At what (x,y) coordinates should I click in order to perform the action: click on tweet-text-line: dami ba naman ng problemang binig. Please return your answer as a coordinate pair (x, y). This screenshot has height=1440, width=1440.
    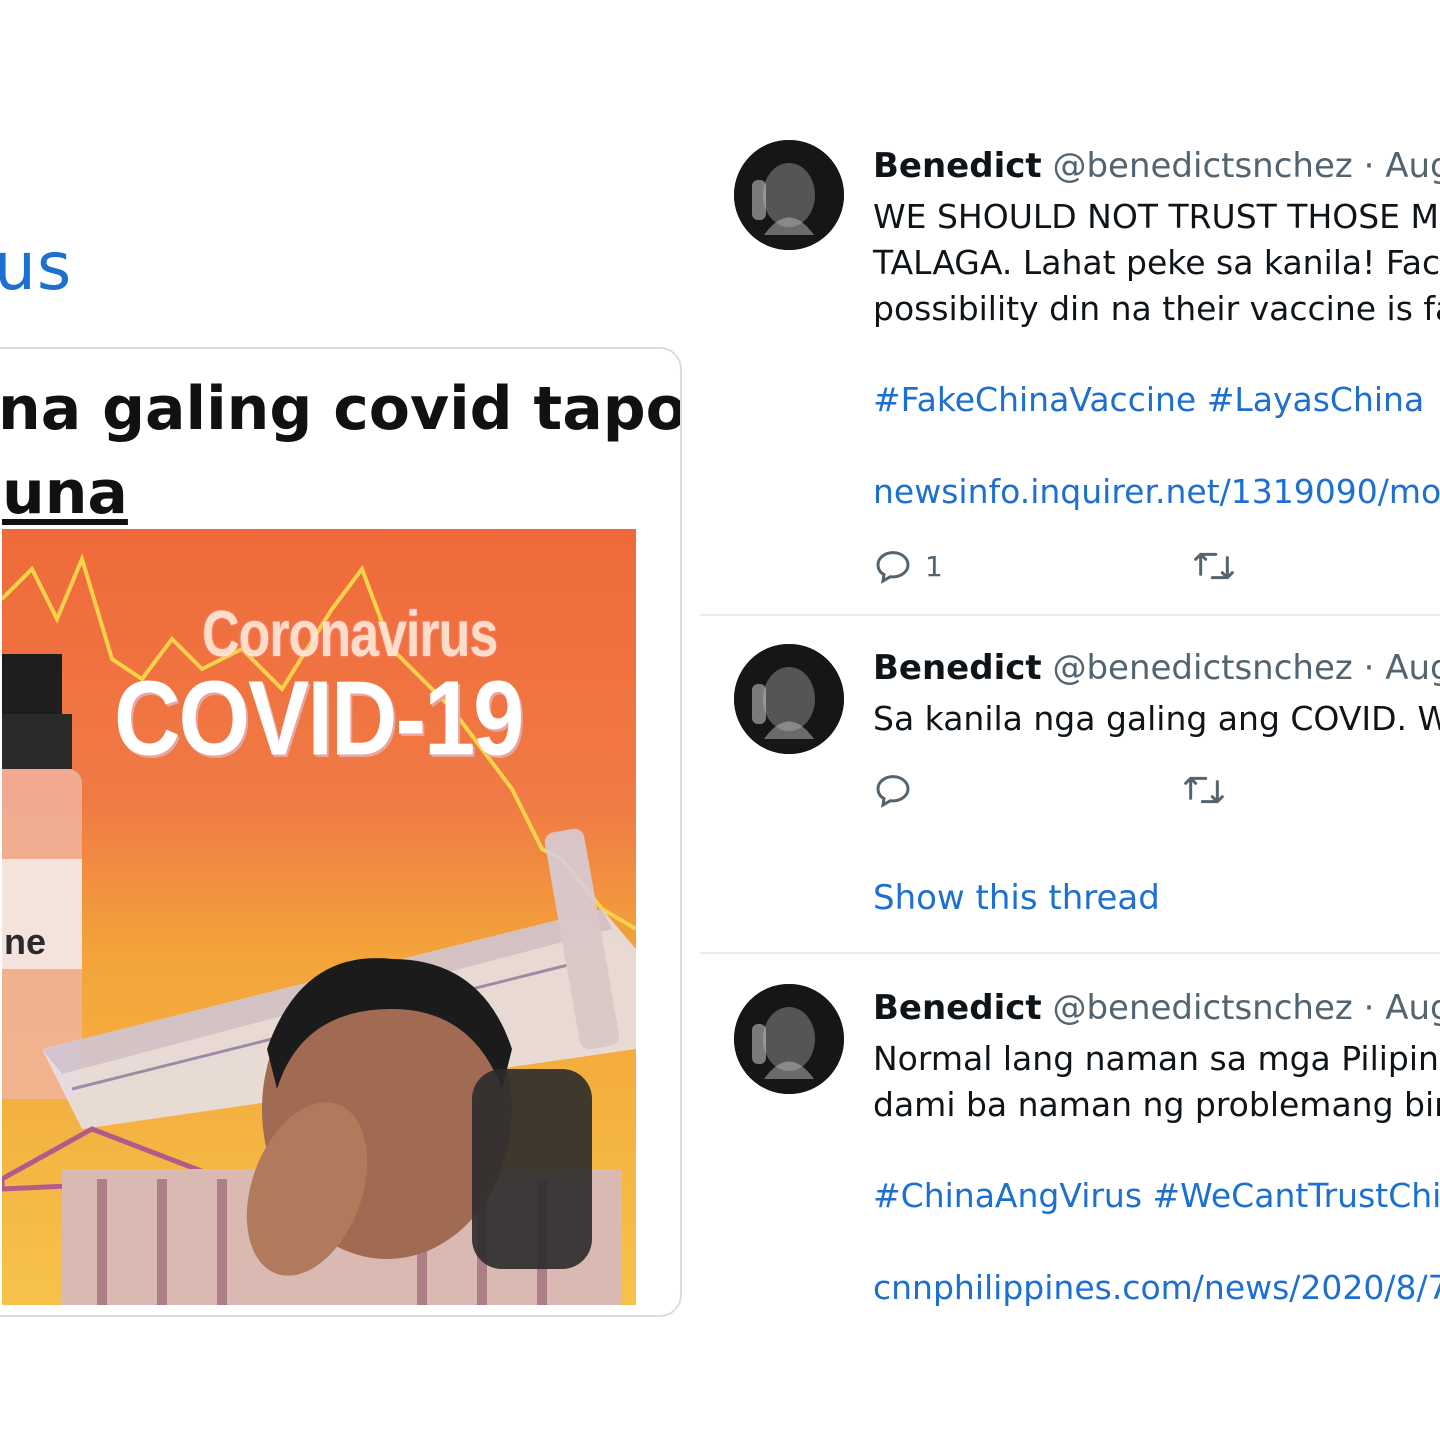
    Looking at the image, I should click on (1156, 1104).